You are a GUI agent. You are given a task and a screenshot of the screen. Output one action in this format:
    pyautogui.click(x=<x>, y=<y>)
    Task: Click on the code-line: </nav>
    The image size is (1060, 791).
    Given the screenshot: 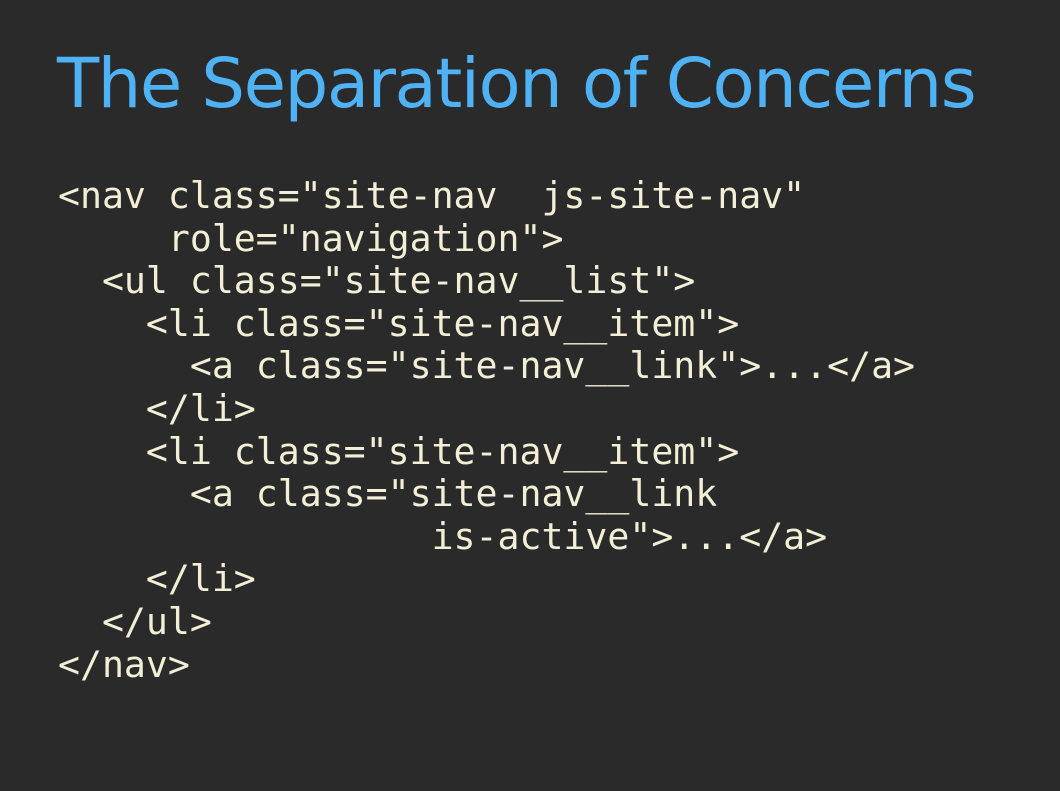 What is the action you would take?
    pyautogui.click(x=124, y=664)
    